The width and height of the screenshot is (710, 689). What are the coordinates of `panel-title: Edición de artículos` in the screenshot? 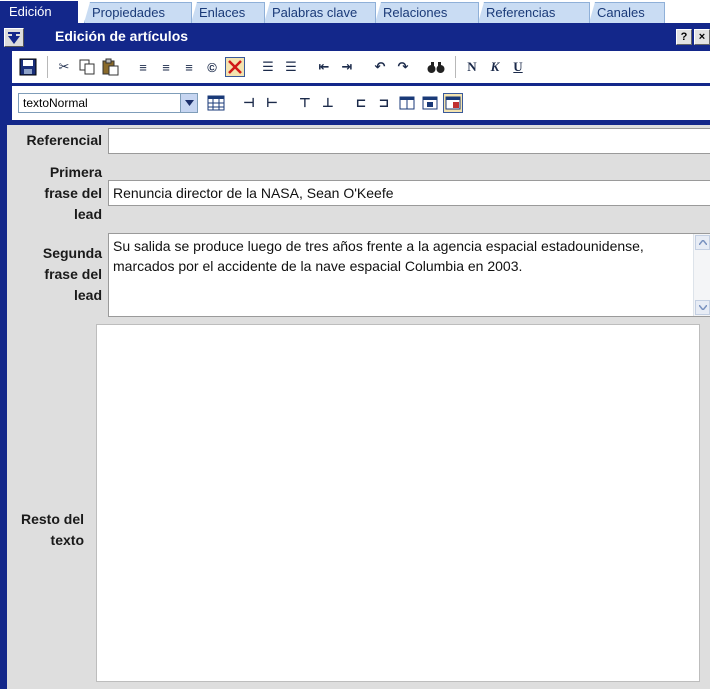 It's located at (122, 36).